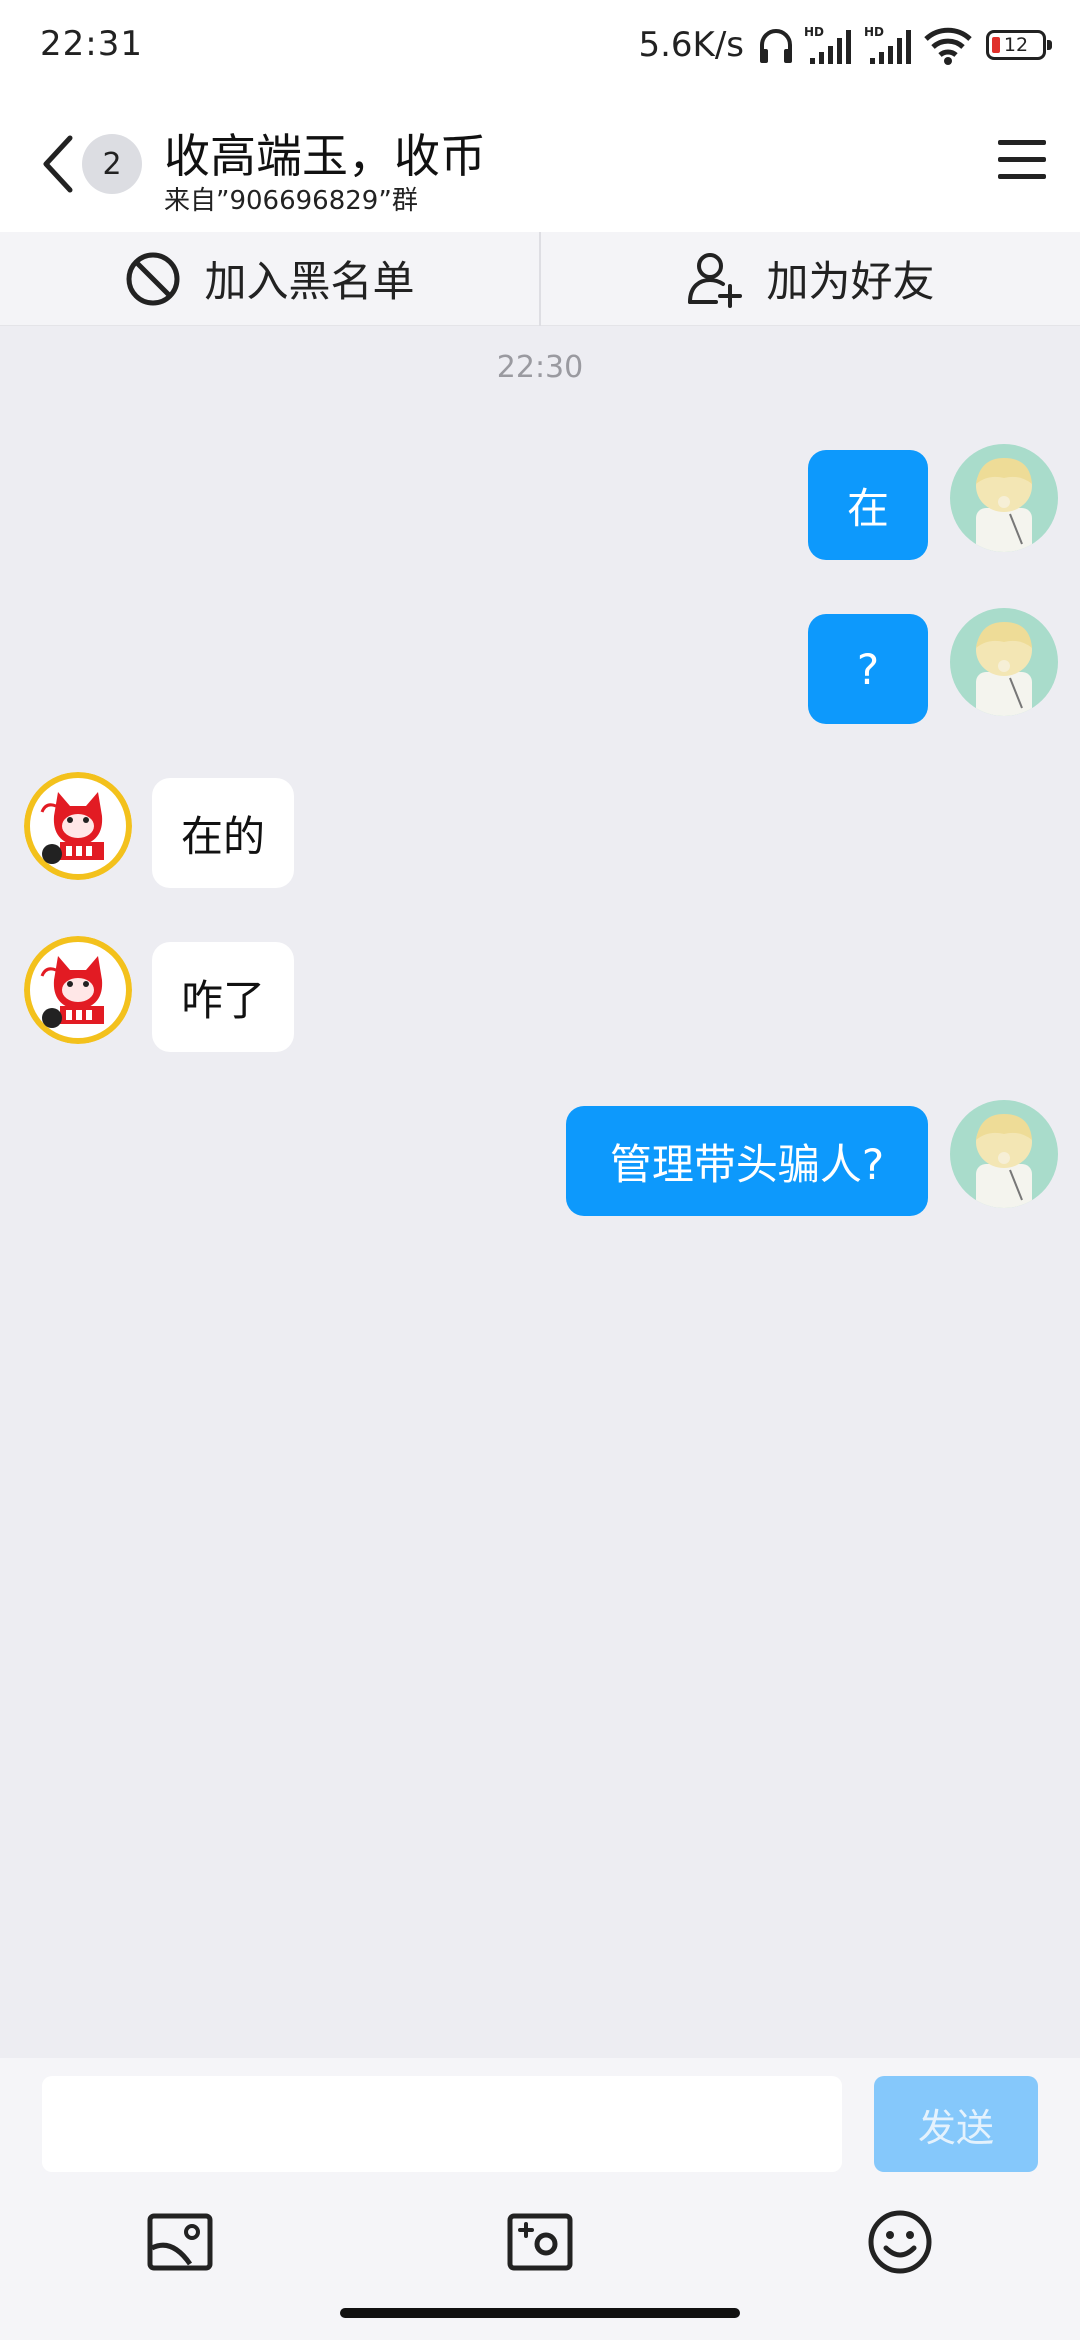 Image resolution: width=1080 pixels, height=2340 pixels. Describe the element at coordinates (112, 164) in the screenshot. I see `unread-count-badge: 2` at that location.